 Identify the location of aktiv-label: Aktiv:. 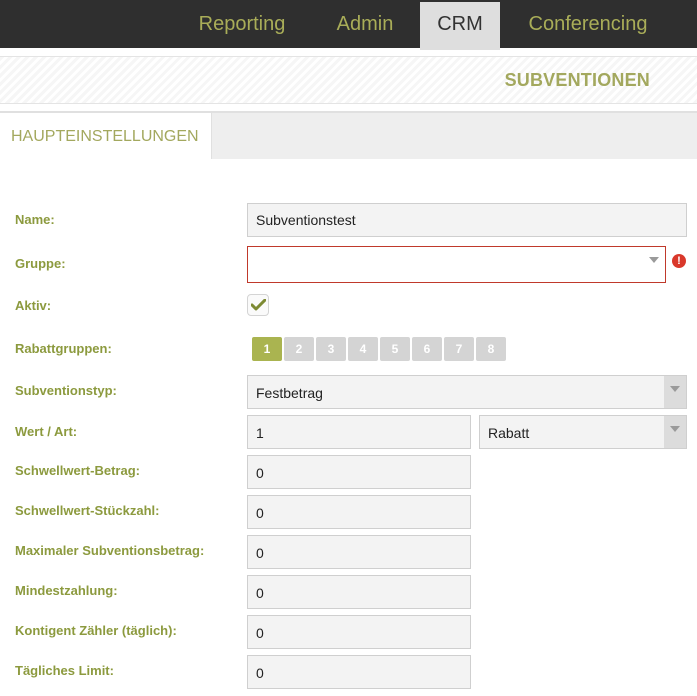
(33, 305).